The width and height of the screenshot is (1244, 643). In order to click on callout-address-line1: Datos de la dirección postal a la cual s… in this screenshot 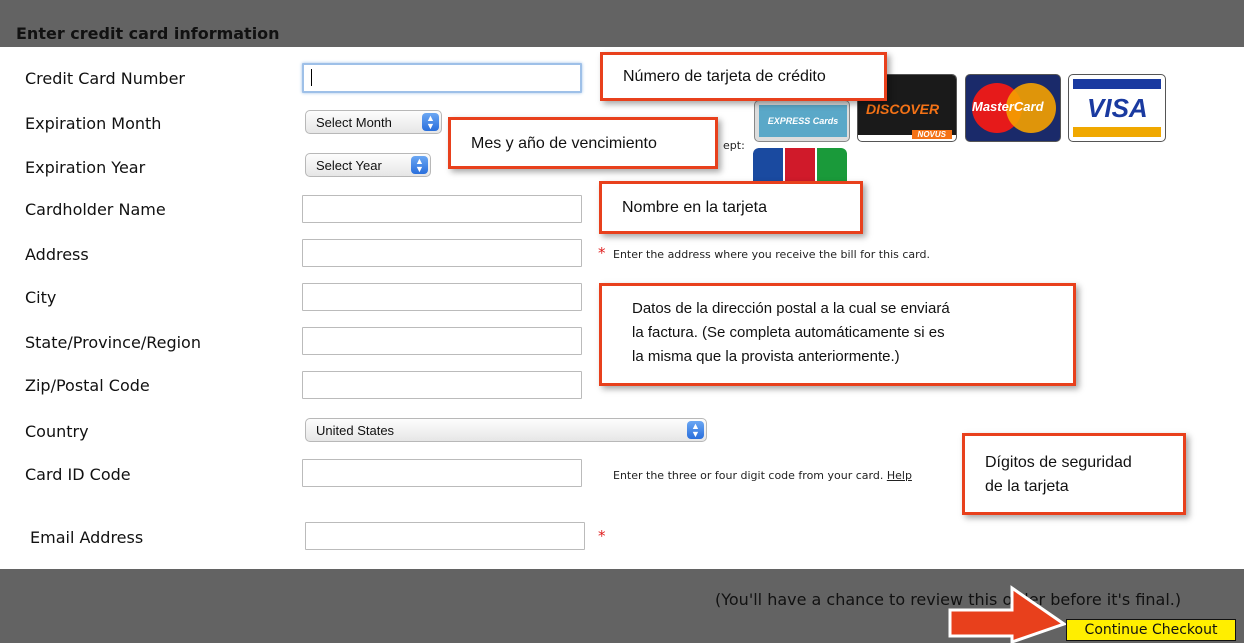, I will do `click(791, 308)`.